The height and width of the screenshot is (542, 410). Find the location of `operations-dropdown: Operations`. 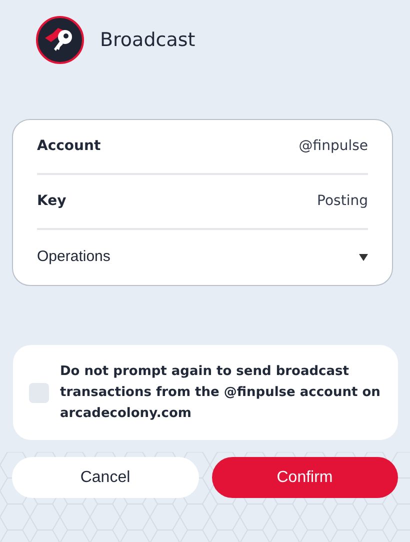

operations-dropdown: Operations is located at coordinates (73, 257).